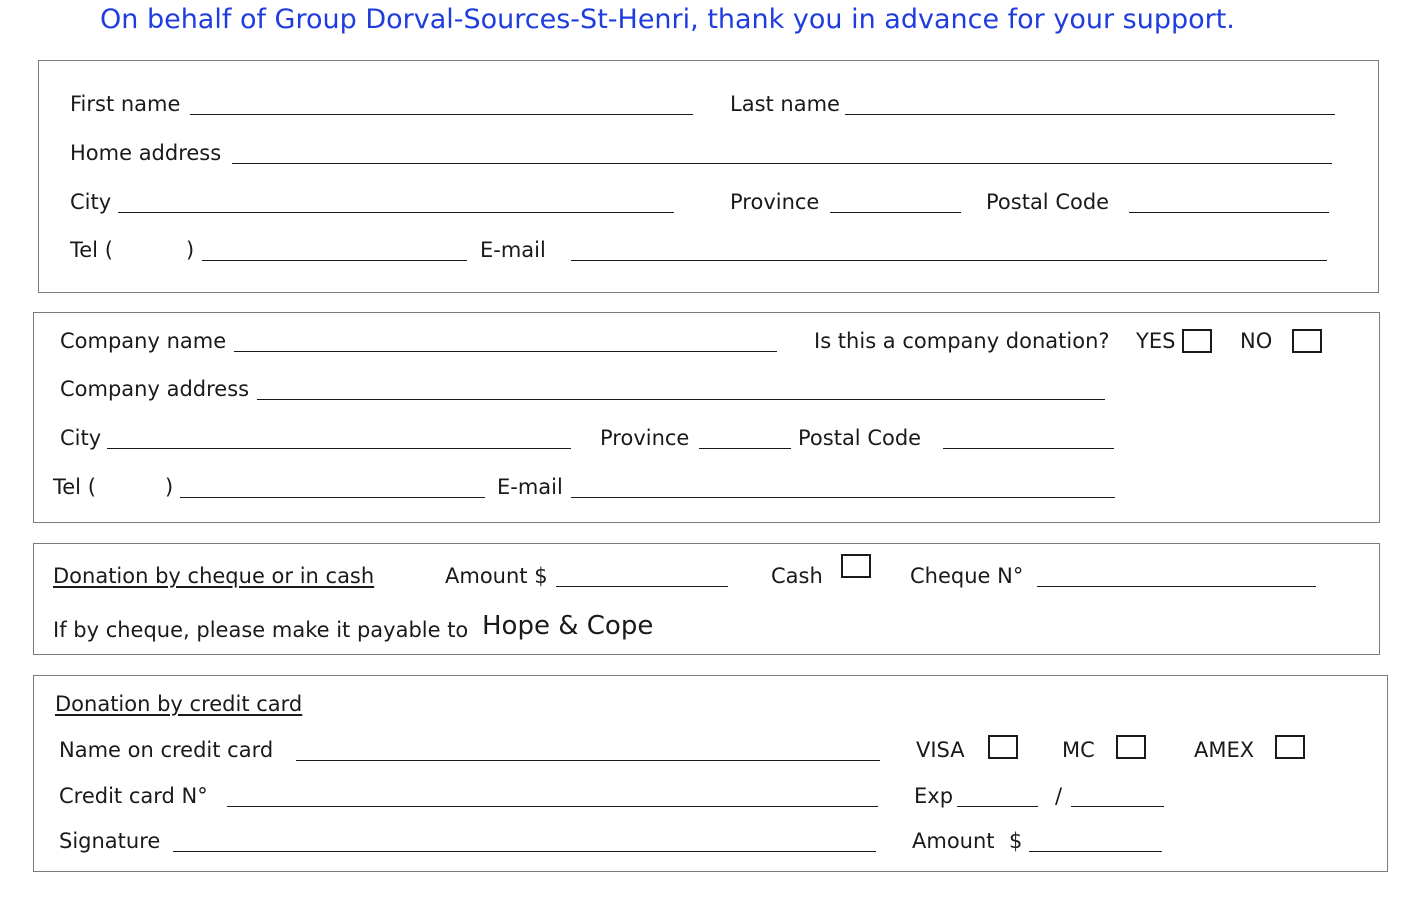  I want to click on credit-card-heading: Donation by credit card, so click(179, 704).